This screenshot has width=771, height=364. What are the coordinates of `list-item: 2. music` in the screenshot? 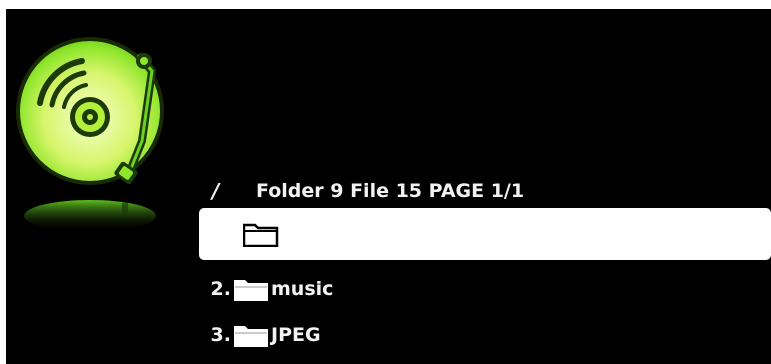 It's located at (485, 289).